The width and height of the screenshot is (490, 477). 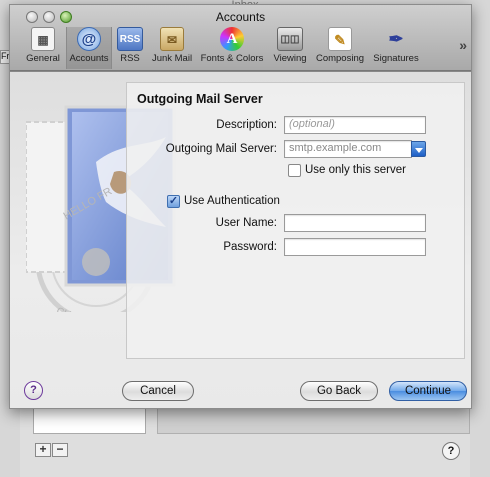 I want to click on viewing-icon: ◫◫, so click(x=290, y=39).